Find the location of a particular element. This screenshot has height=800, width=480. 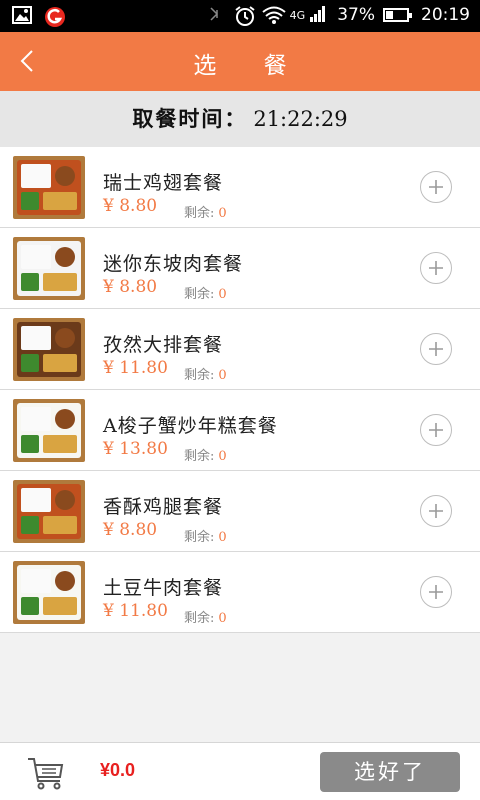

clock: 20:19 is located at coordinates (445, 15).